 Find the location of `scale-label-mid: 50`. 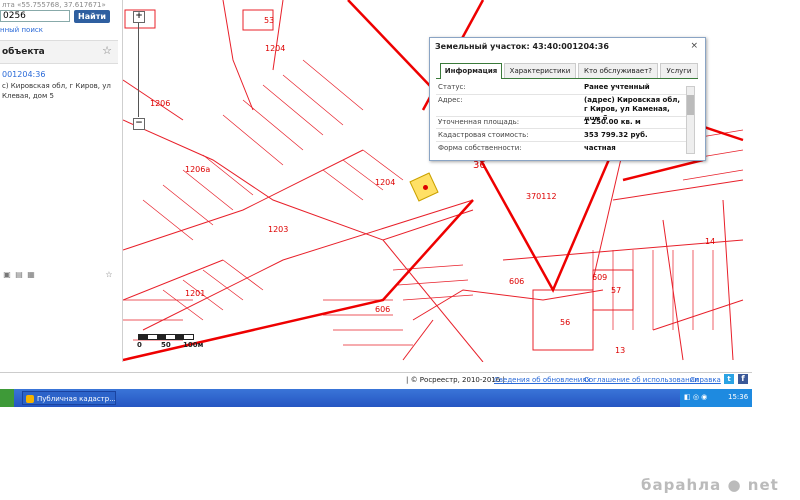

scale-label-mid: 50 is located at coordinates (166, 345).